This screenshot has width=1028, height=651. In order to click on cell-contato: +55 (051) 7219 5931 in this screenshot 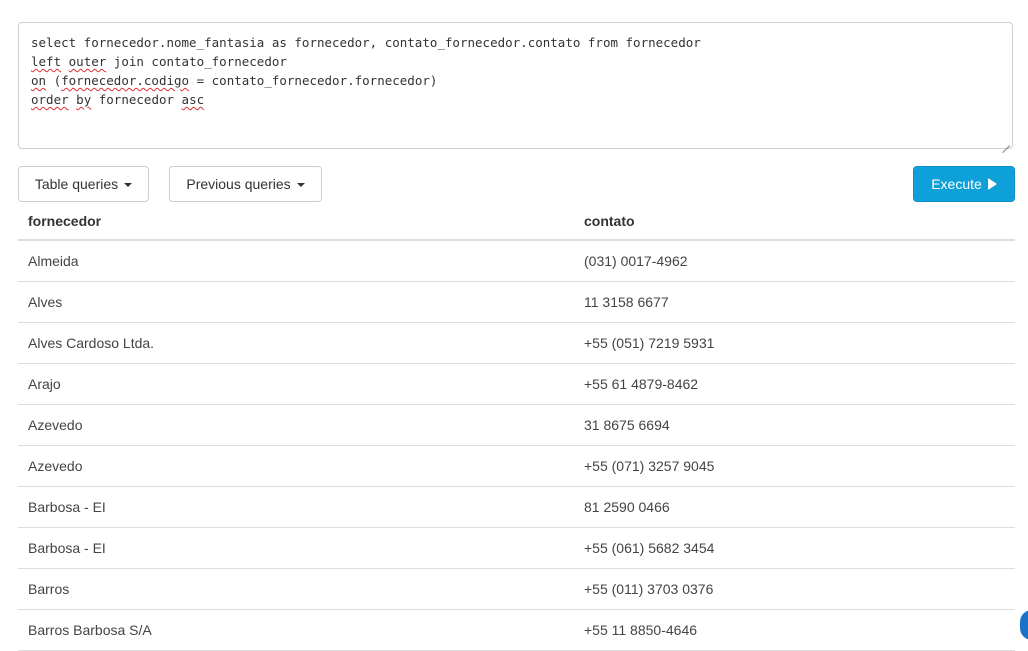, I will do `click(794, 343)`.